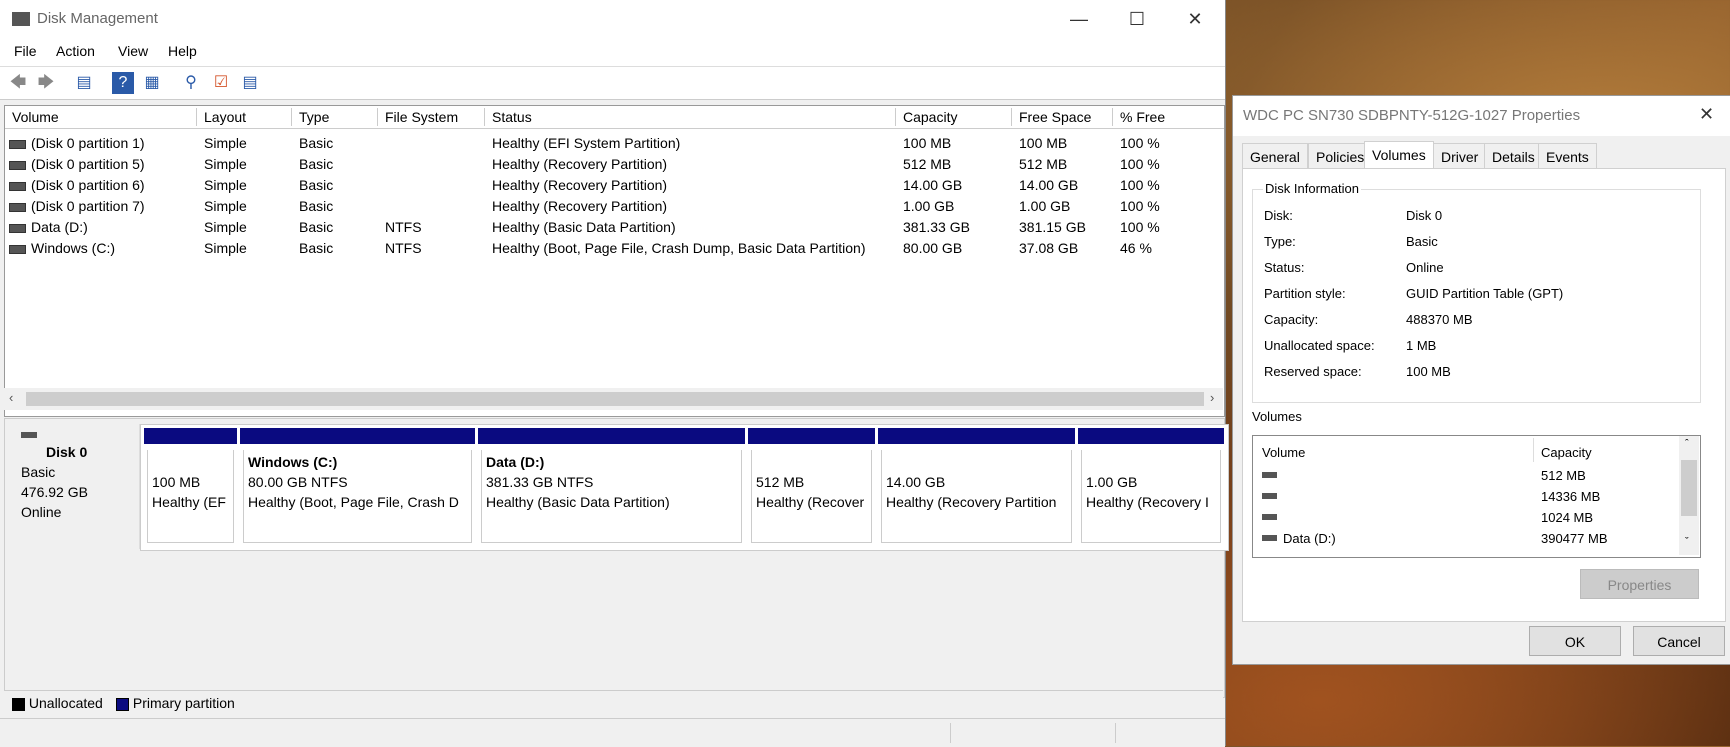  What do you see at coordinates (123, 83) in the screenshot?
I see `help-icon: ?` at bounding box center [123, 83].